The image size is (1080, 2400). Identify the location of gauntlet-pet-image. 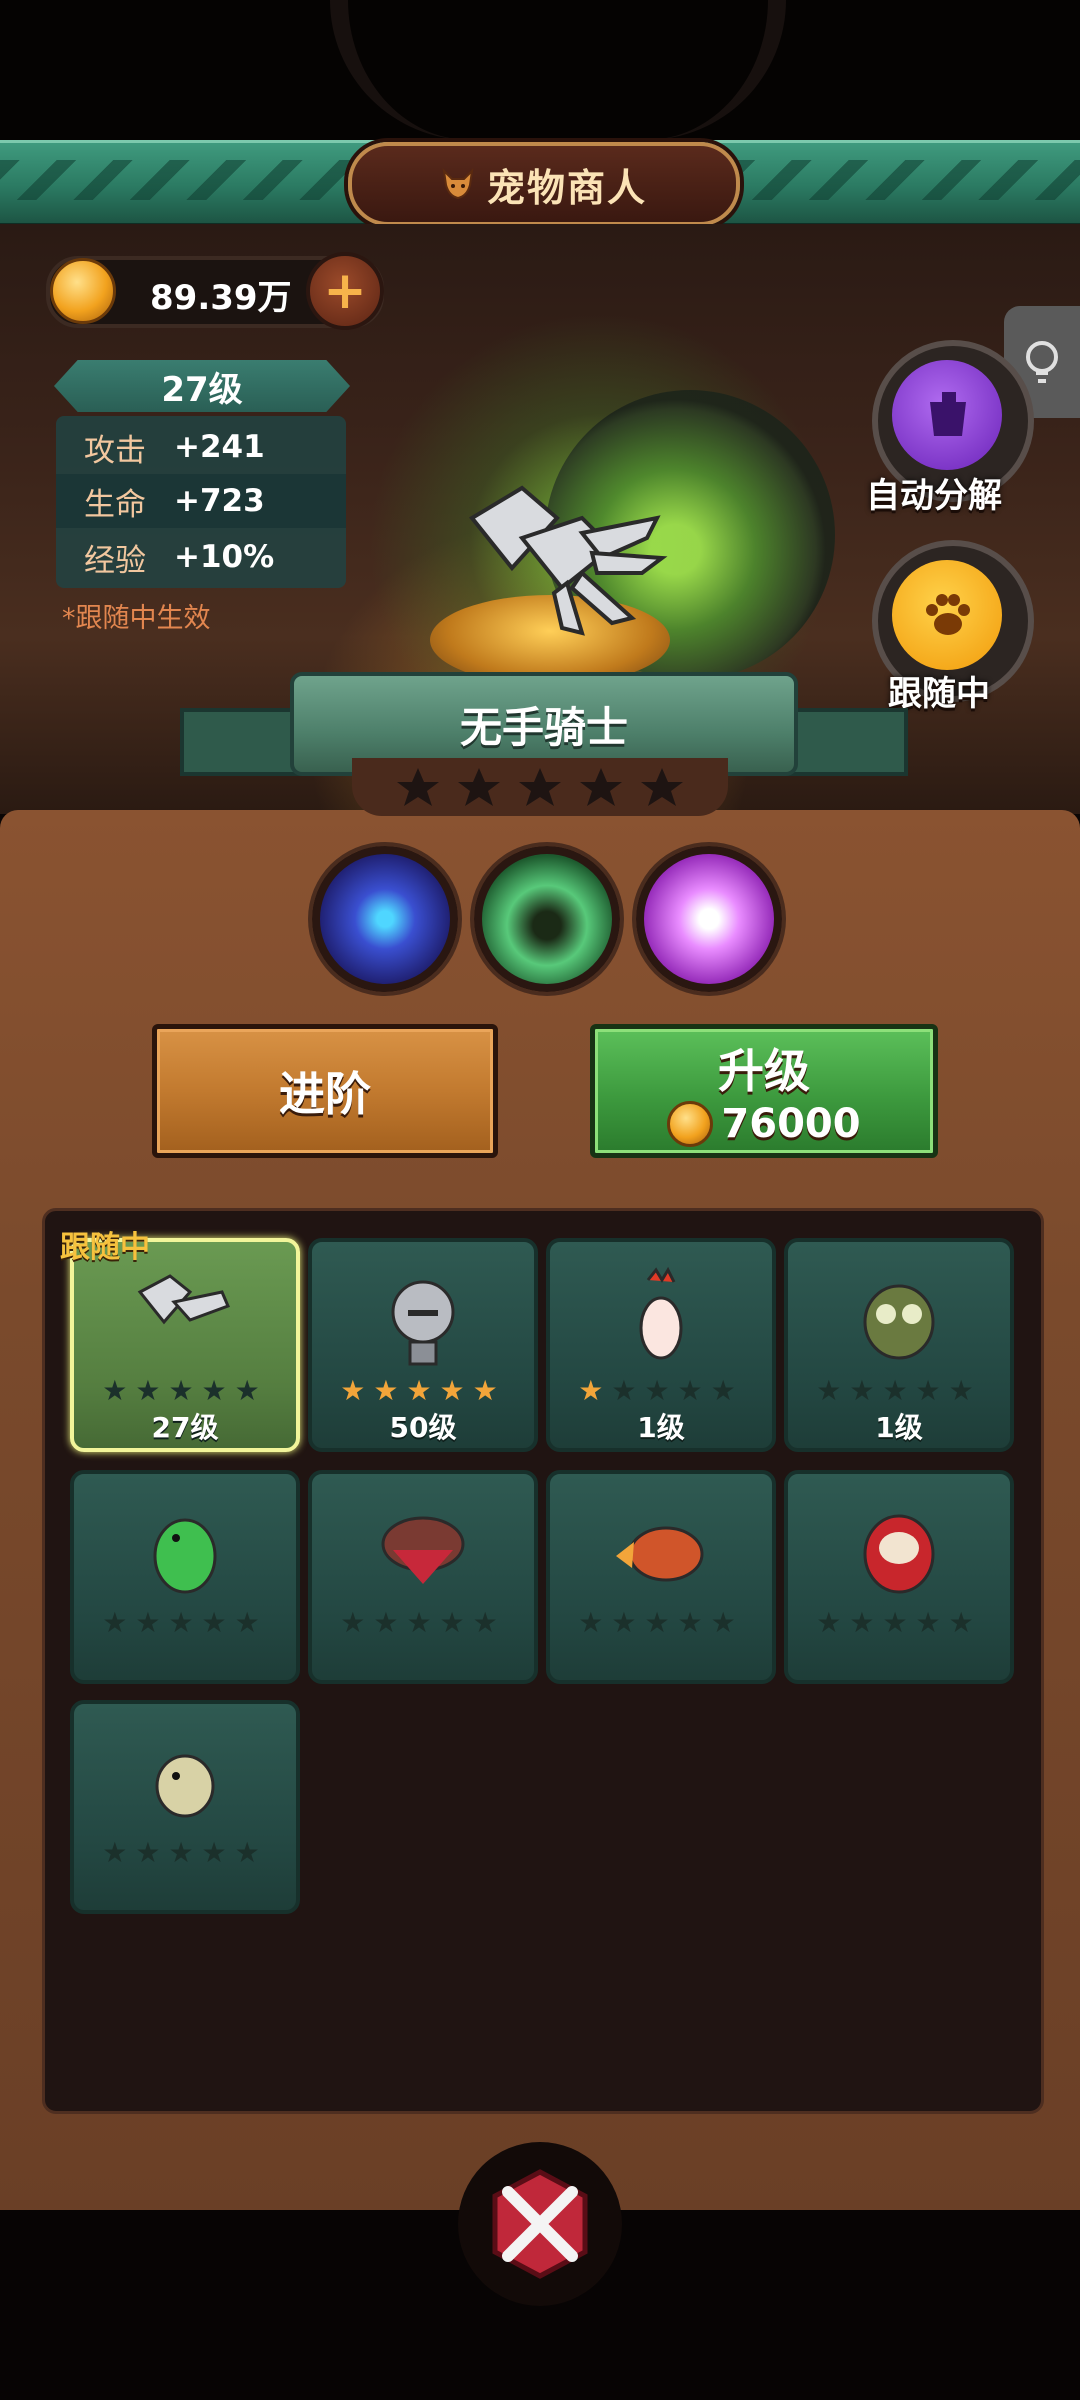
(568, 560).